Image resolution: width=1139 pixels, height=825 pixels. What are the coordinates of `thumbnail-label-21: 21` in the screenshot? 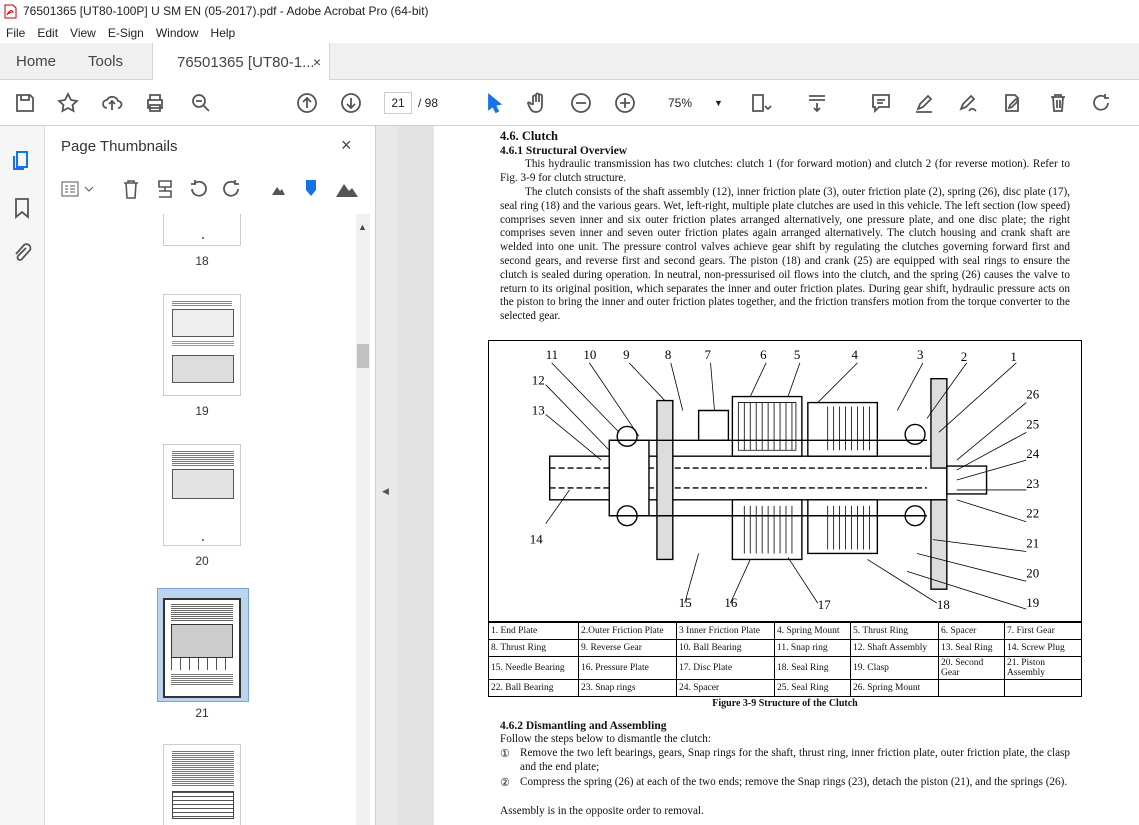 It's located at (202, 713).